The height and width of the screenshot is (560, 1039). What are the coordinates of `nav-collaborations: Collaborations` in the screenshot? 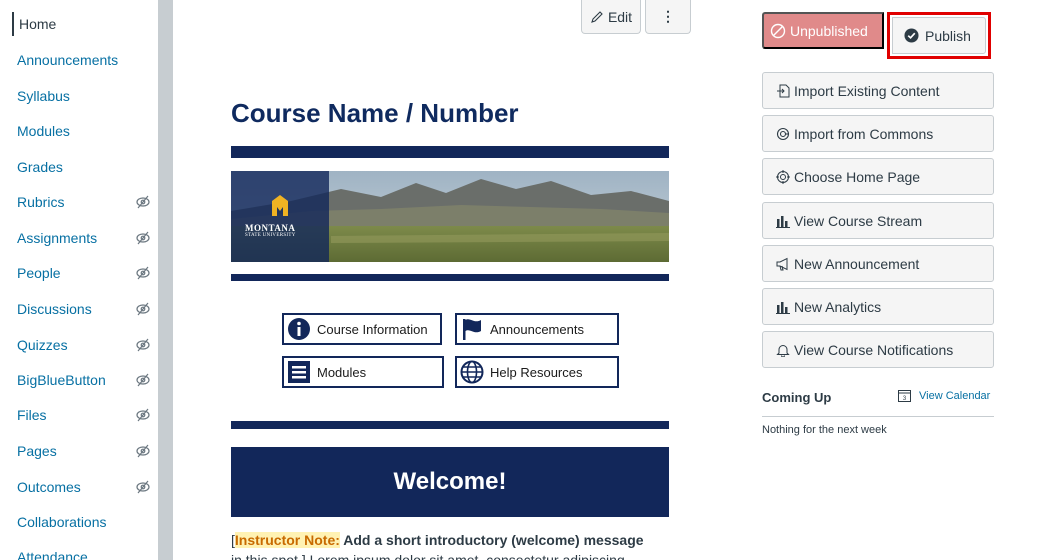 It's located at (87, 522).